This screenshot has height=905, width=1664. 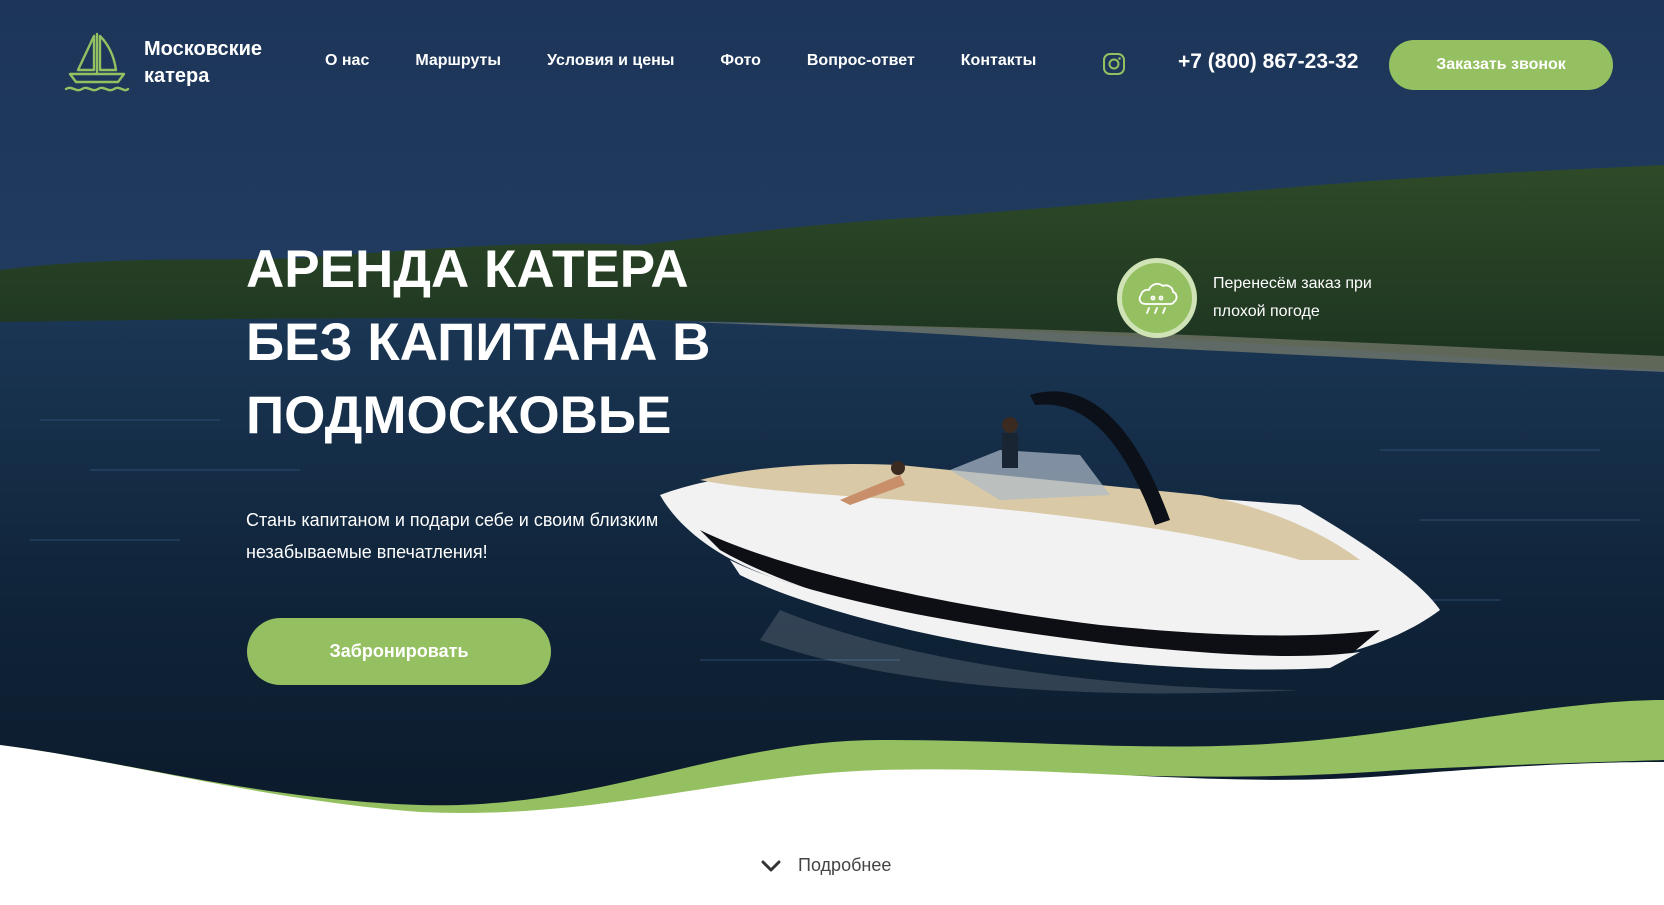 I want to click on phone-link: +7 (800) 867-23-32, so click(x=1268, y=62).